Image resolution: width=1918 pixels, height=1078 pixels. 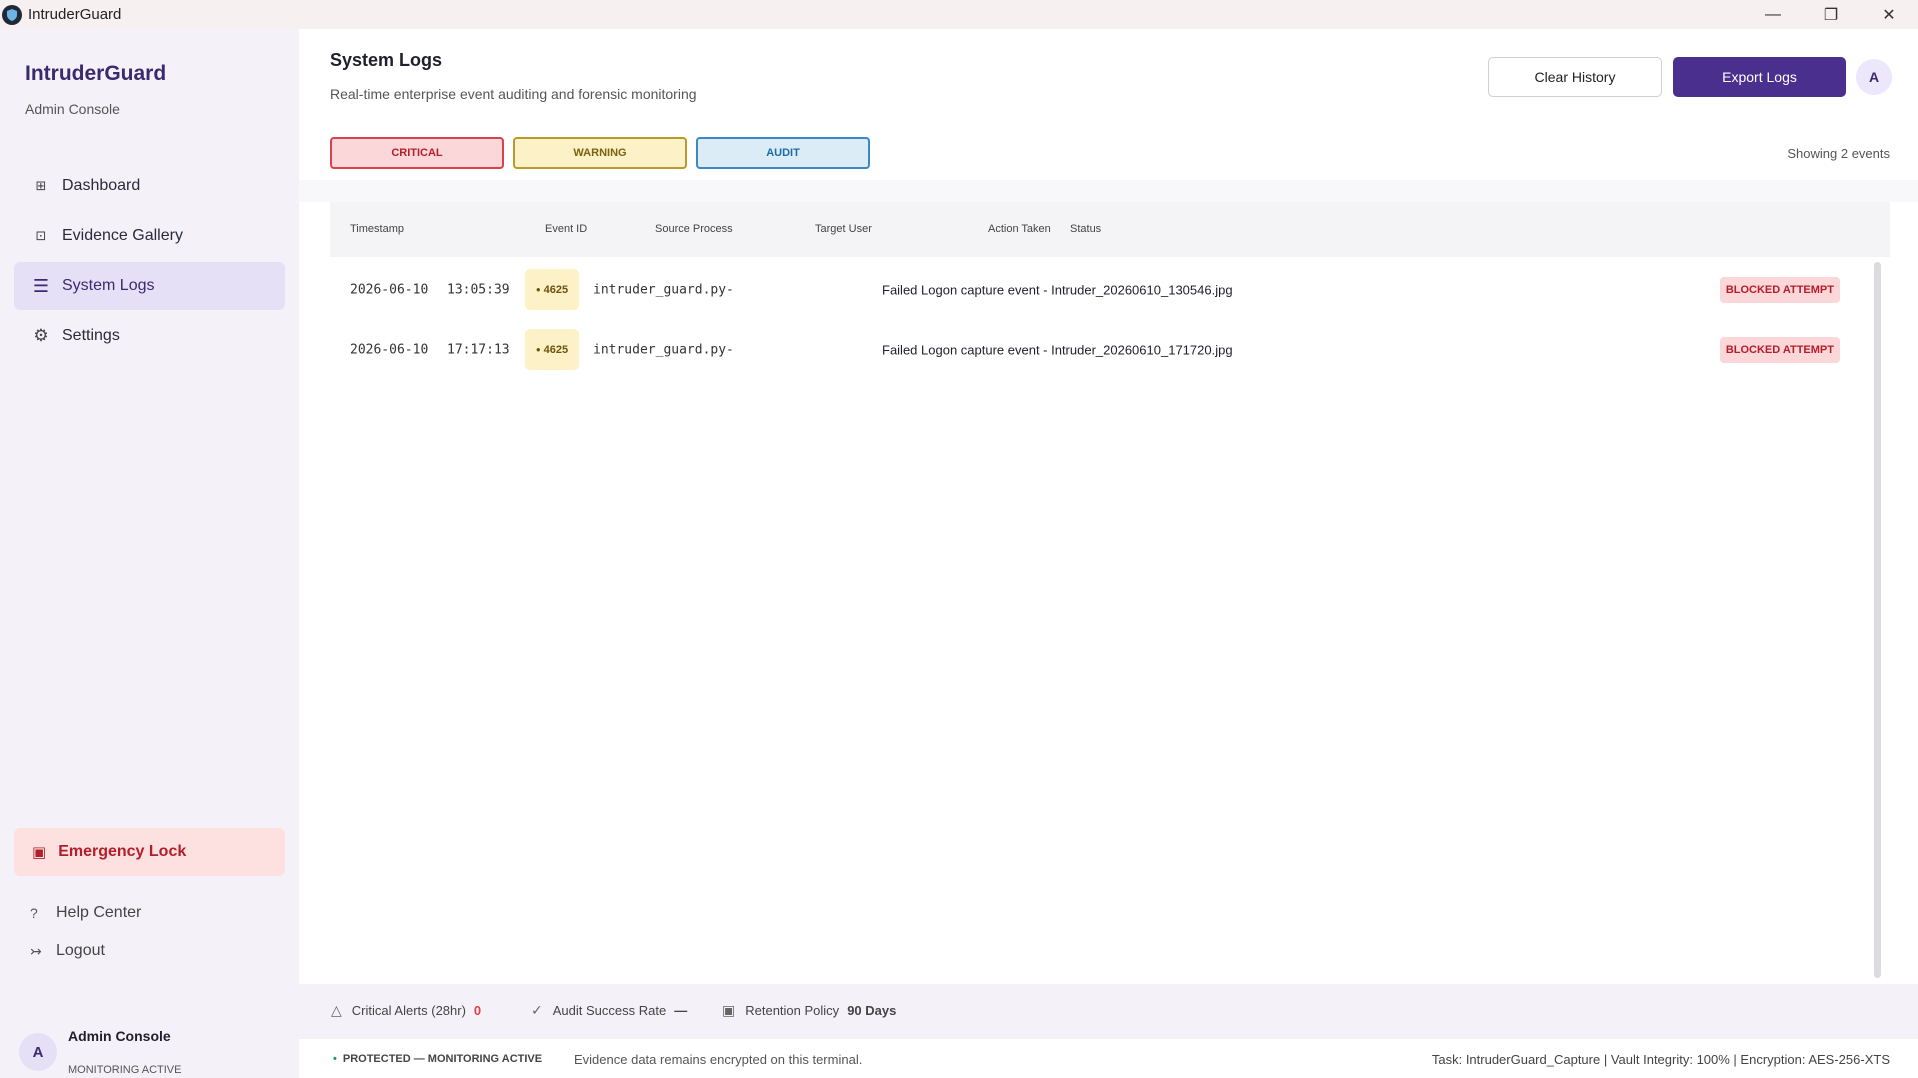 I want to click on clear-history-button: Clear History, so click(x=1575, y=77).